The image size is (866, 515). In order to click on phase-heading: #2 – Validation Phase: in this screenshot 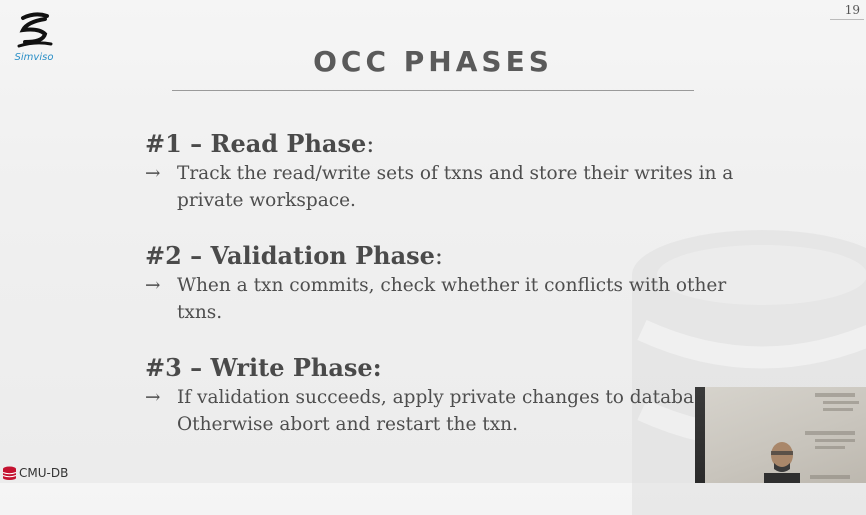, I will do `click(445, 256)`.